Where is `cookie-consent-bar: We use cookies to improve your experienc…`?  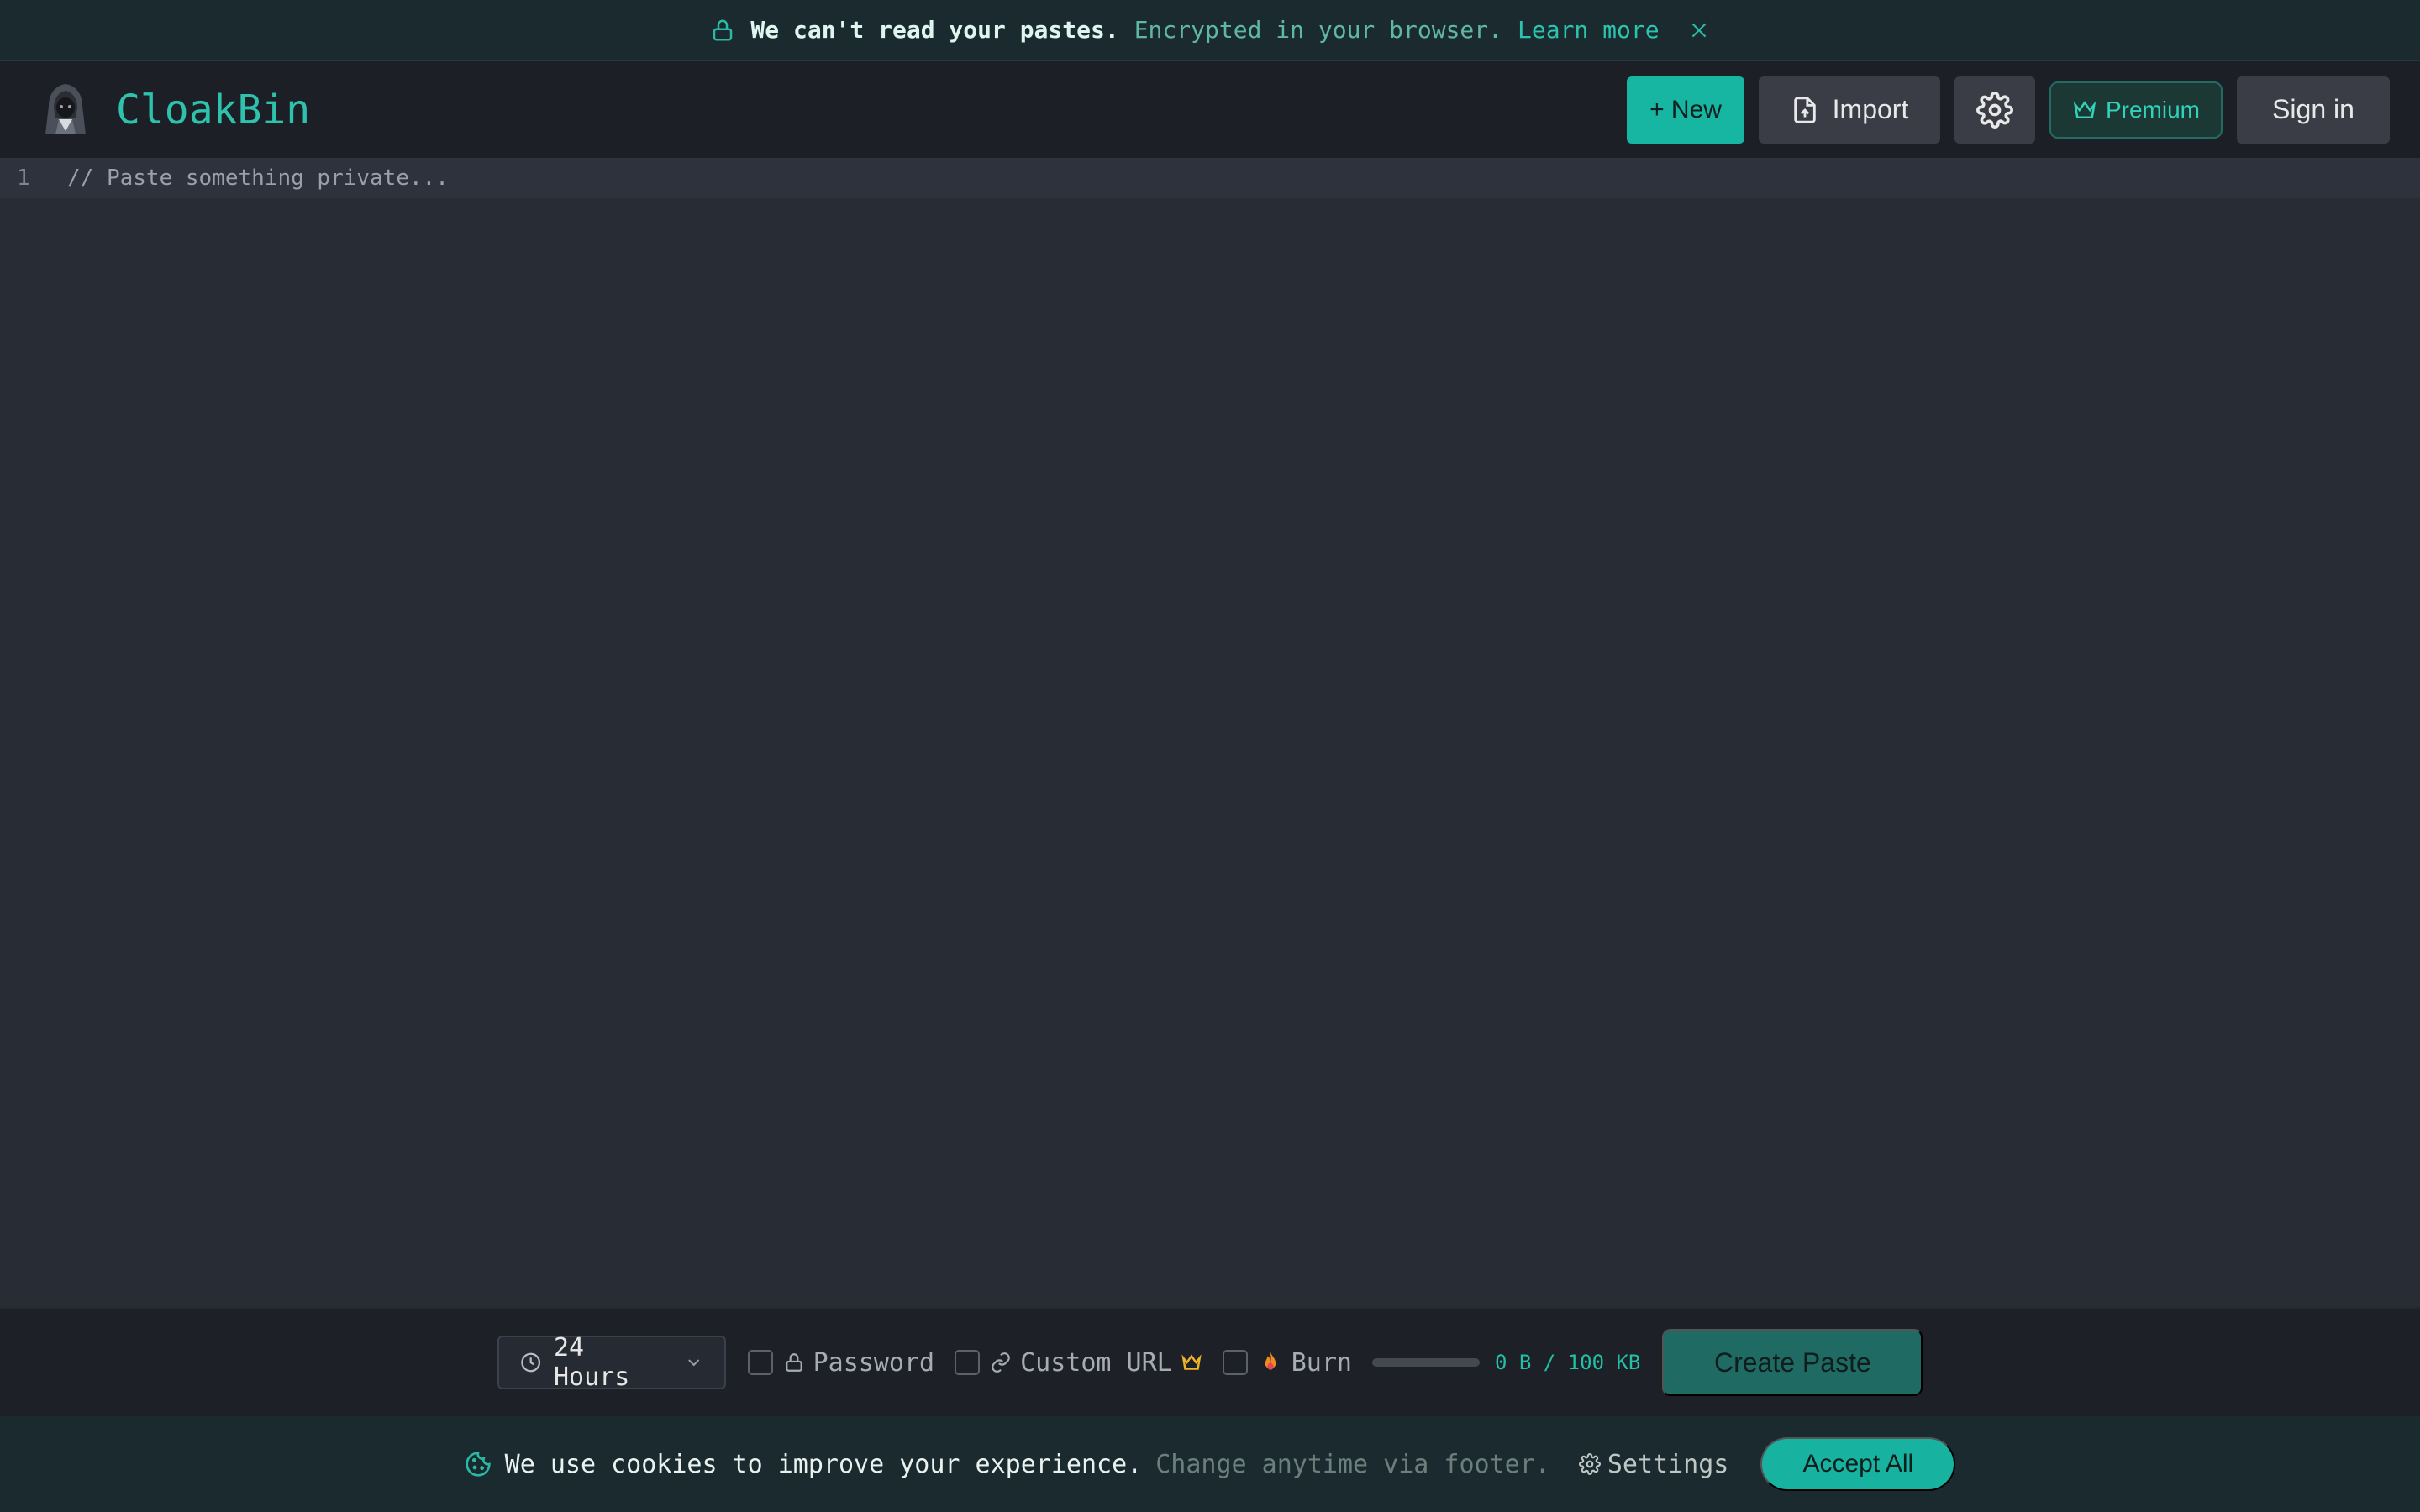 cookie-consent-bar: We use cookies to improve your experienc… is located at coordinates (1210, 1464).